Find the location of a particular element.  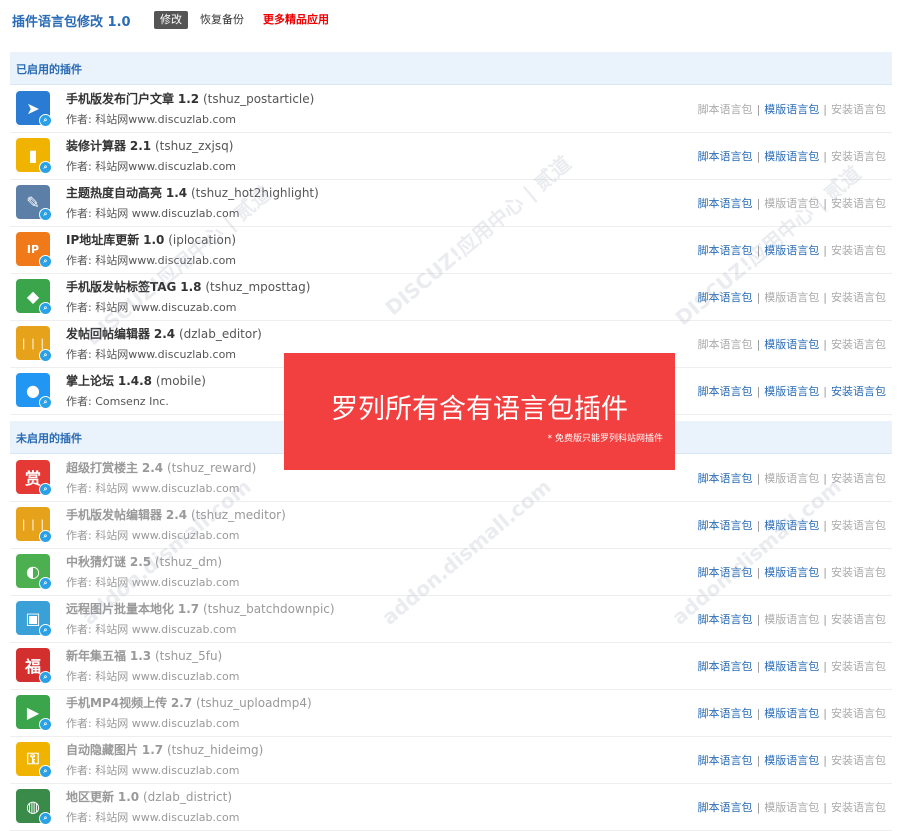

icon-glyph: ⚿ is located at coordinates (33, 758).